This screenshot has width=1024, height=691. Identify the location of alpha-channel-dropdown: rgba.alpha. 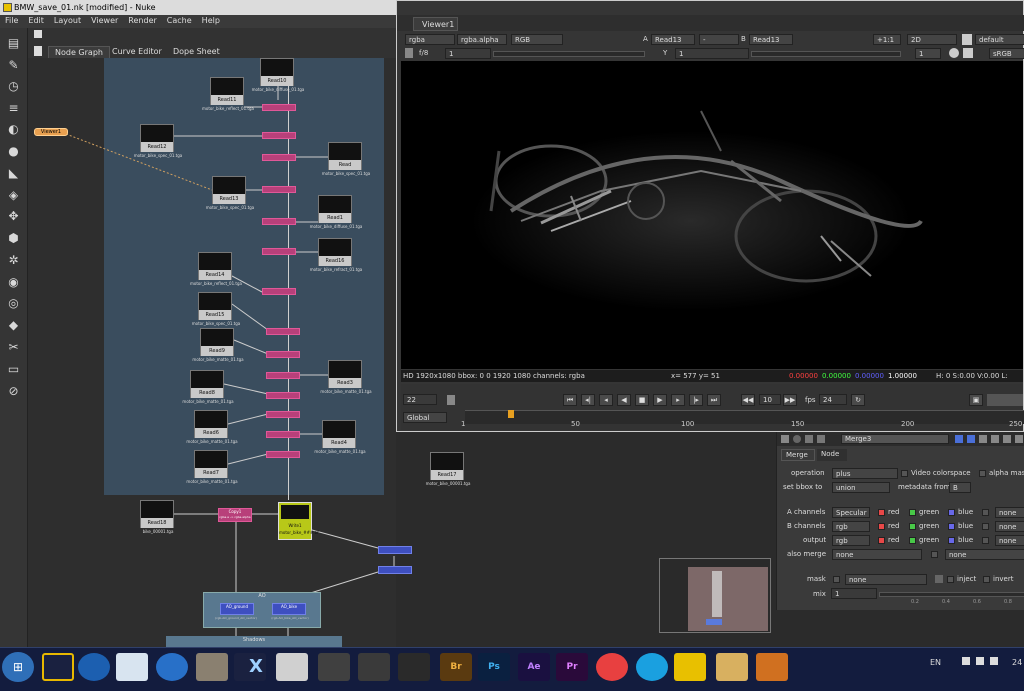
(482, 39).